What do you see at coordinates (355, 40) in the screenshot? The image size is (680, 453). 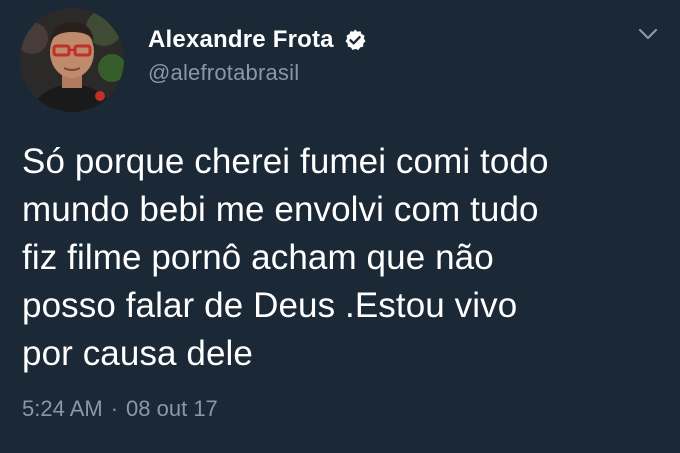 I see `verified-badge-icon` at bounding box center [355, 40].